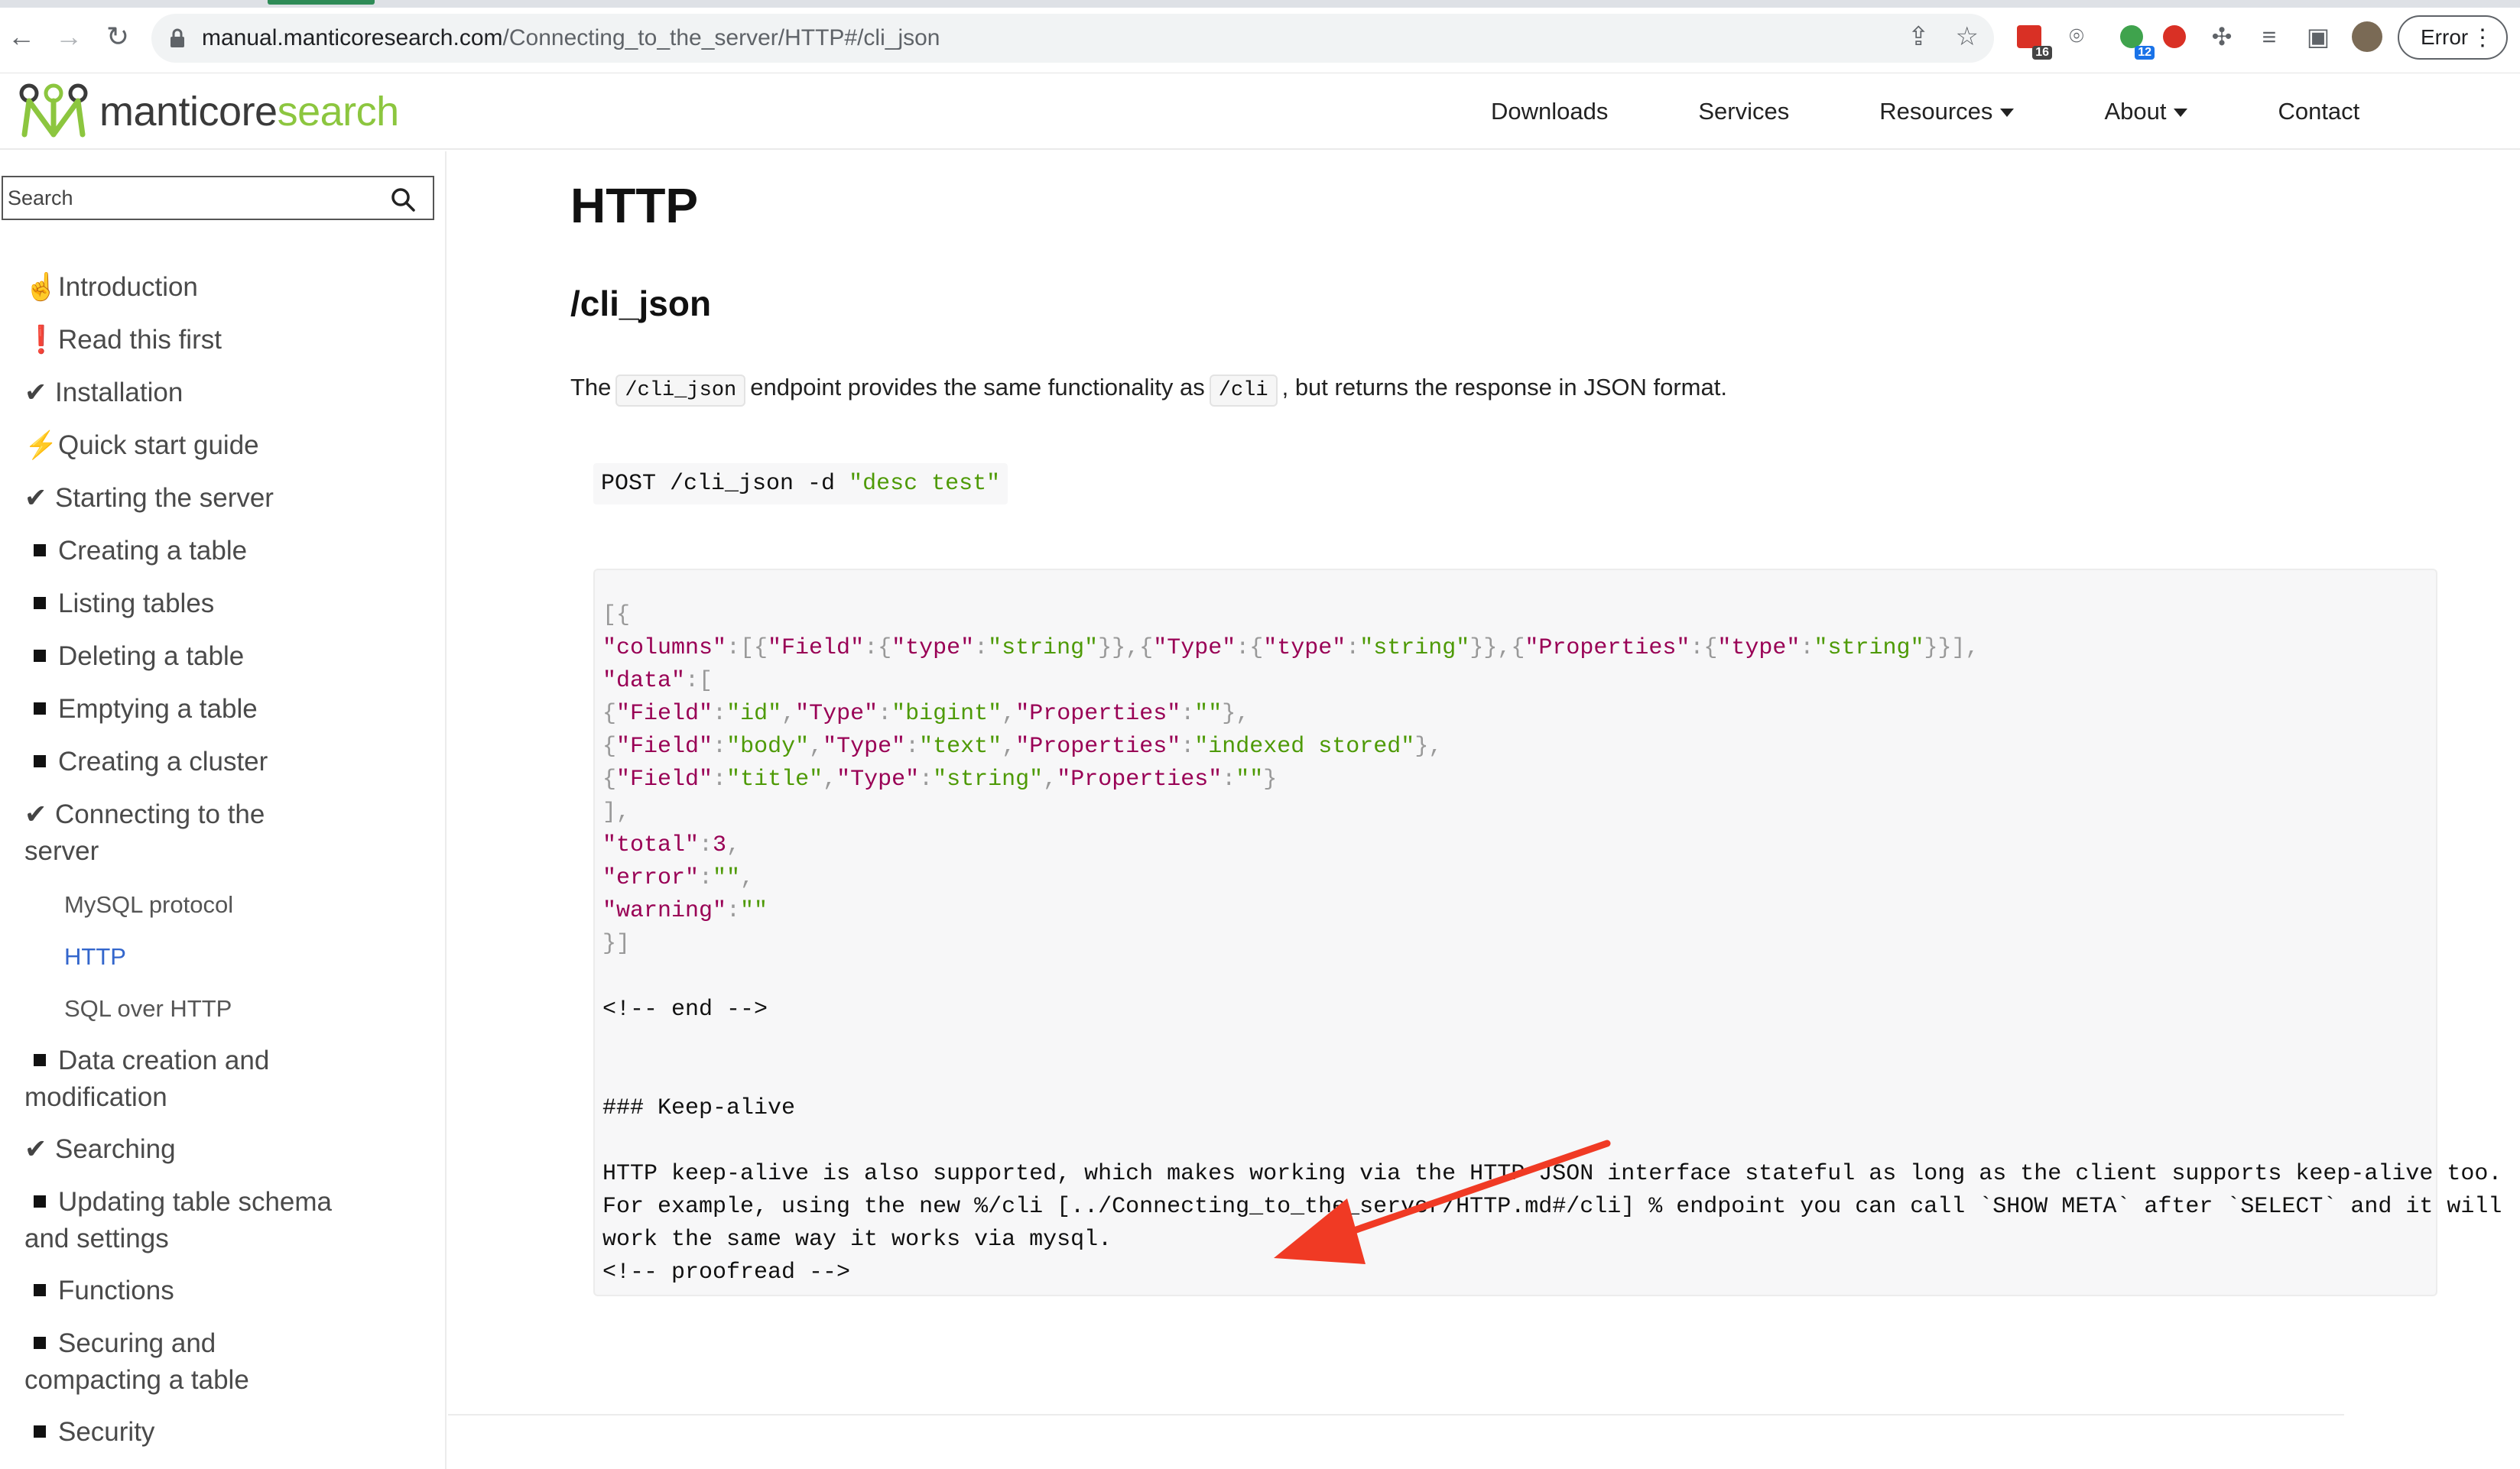 Image resolution: width=2520 pixels, height=1469 pixels. What do you see at coordinates (2076, 37) in the screenshot?
I see `camera-extension-icon: ⌾` at bounding box center [2076, 37].